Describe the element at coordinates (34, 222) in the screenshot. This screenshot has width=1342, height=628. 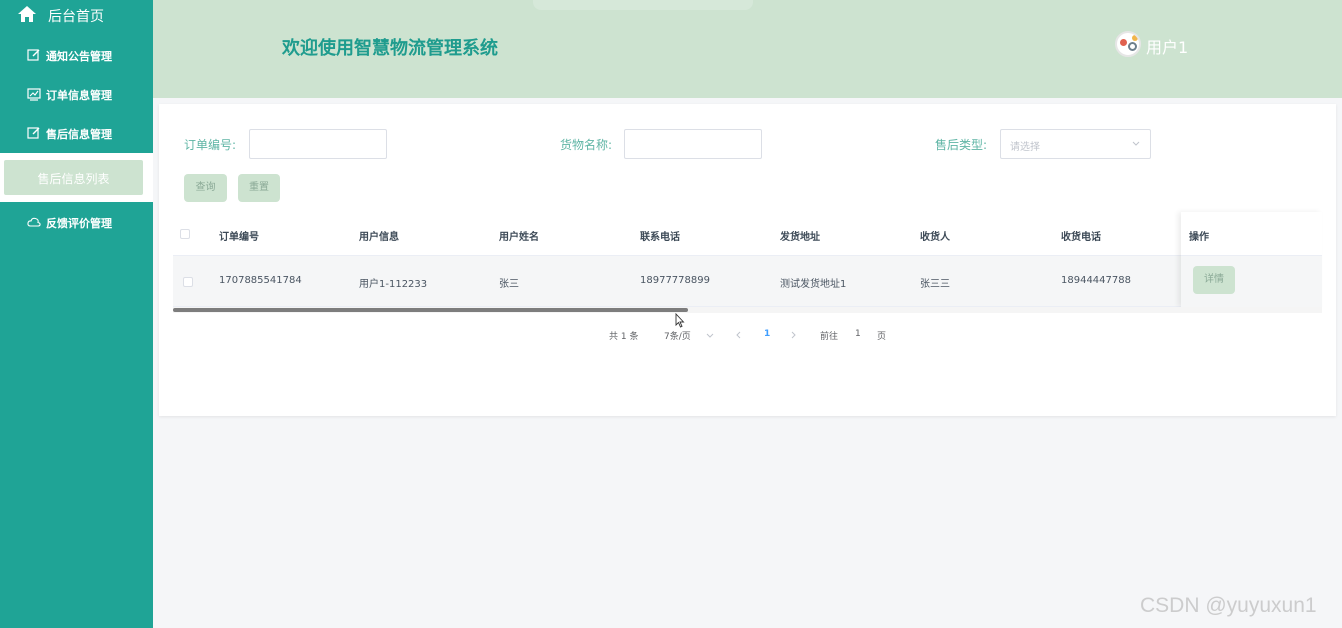
I see `cloud-icon` at that location.